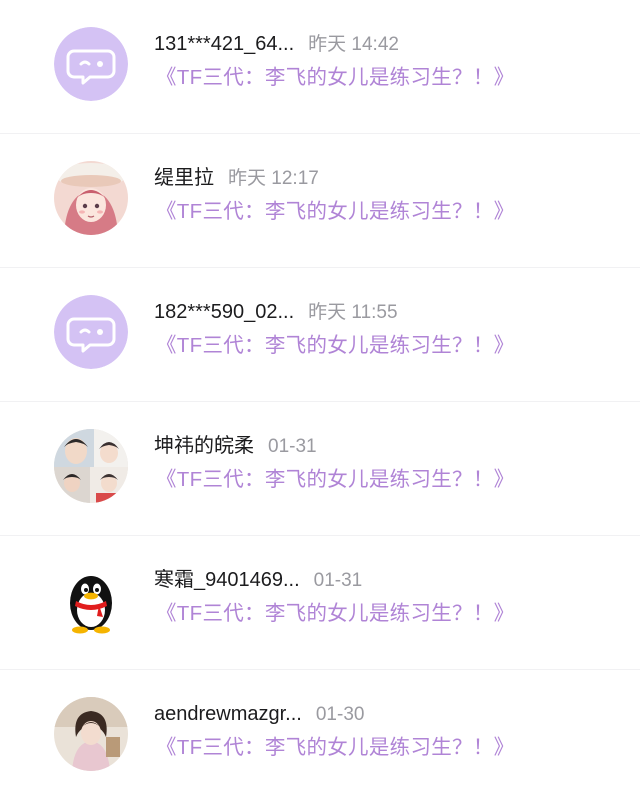 This screenshot has height=804, width=640. I want to click on comment-meta: 坤祎的皖柔 01-31, so click(235, 447).